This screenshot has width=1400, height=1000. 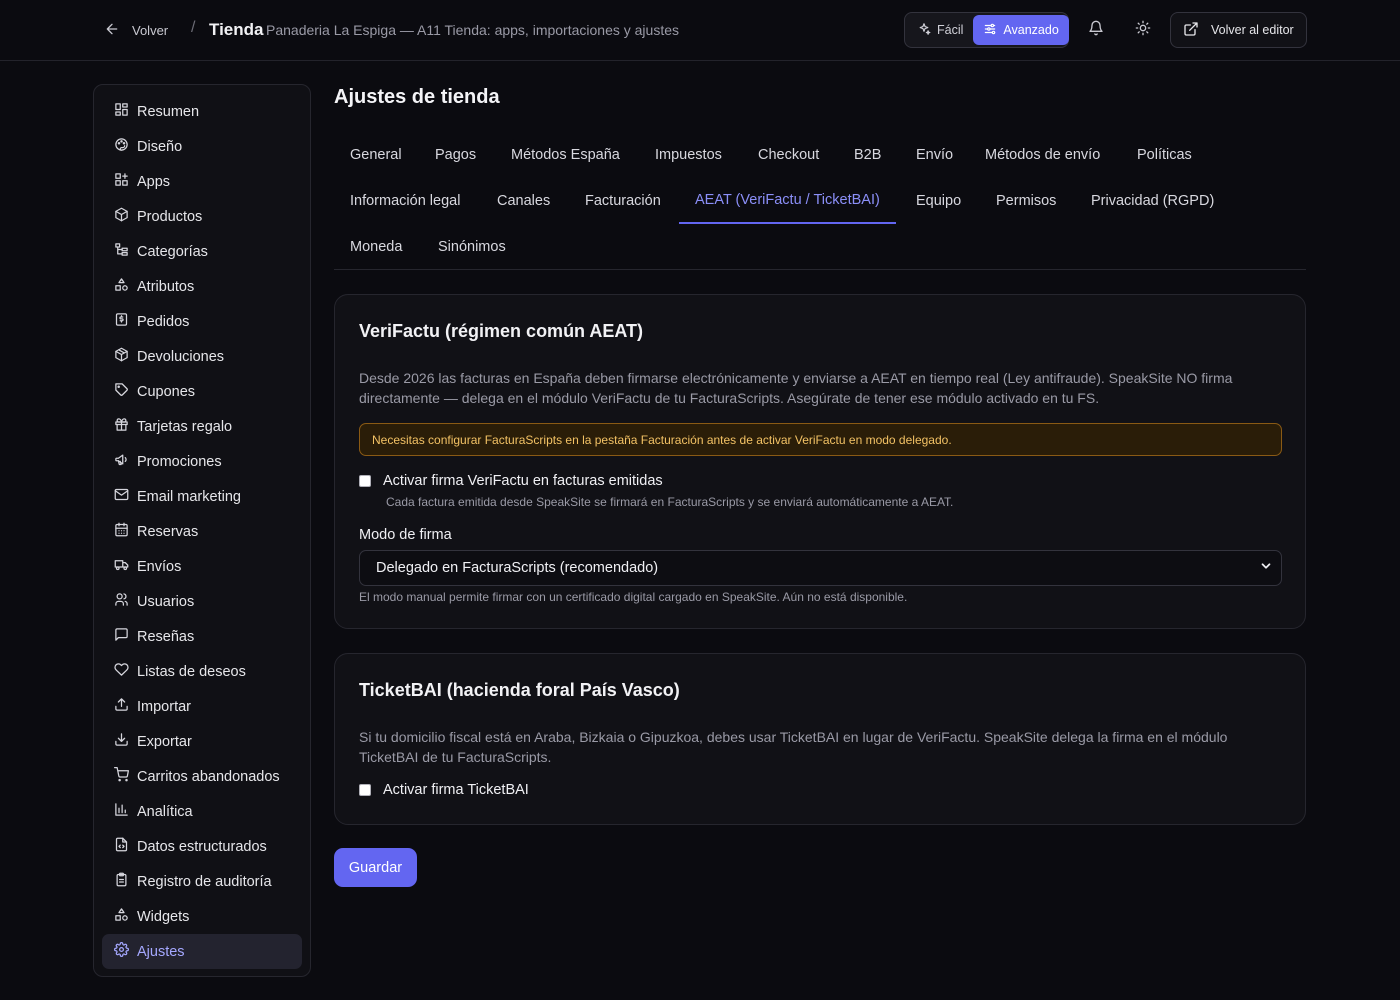 I want to click on tab-moneda: Moneda, so click(x=376, y=247).